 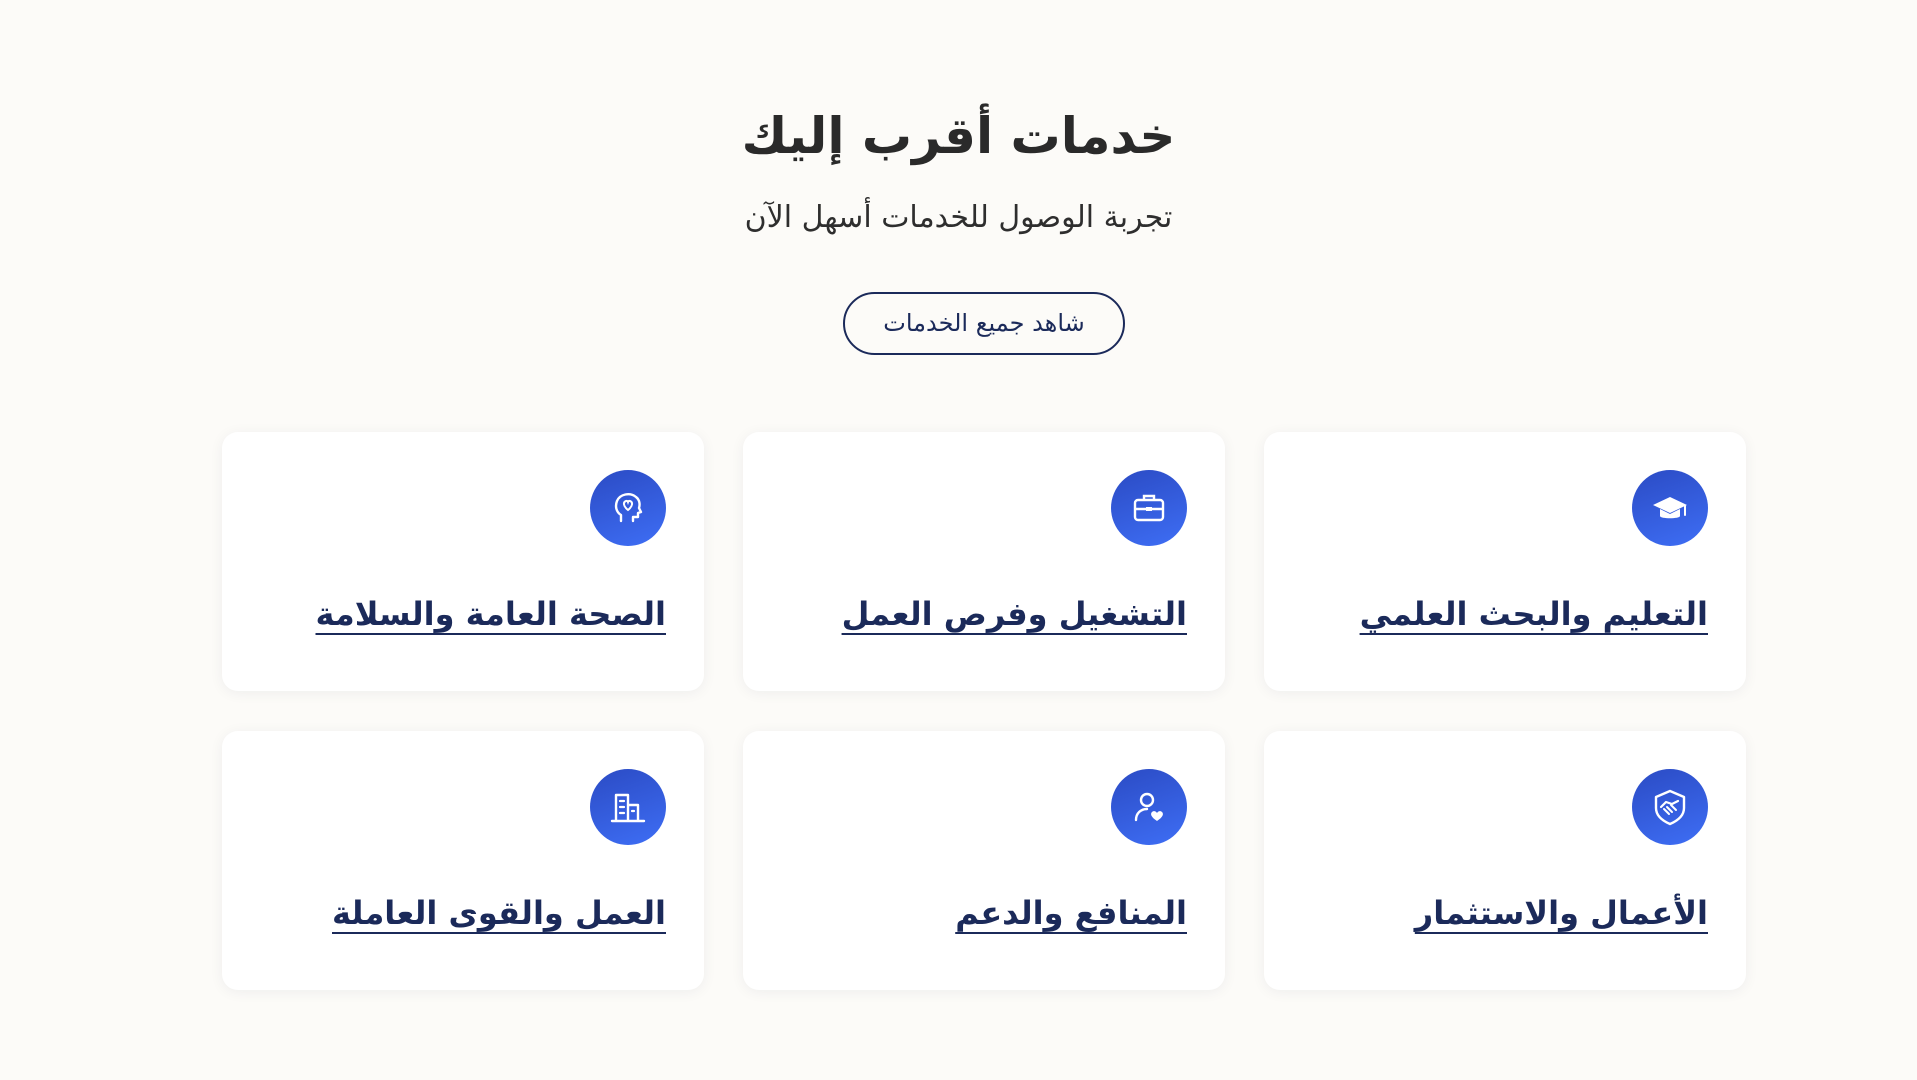 I want to click on person-heart-icon, so click(x=1149, y=807).